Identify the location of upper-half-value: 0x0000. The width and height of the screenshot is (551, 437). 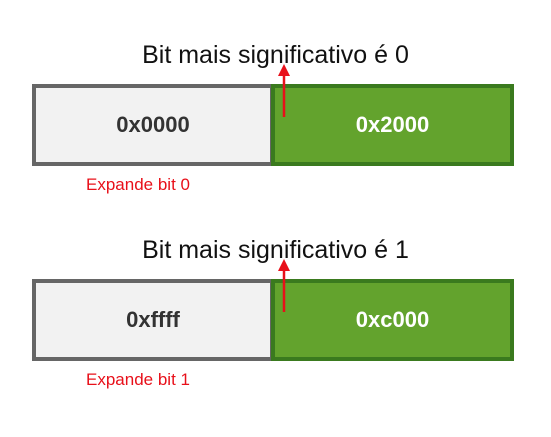
(153, 124).